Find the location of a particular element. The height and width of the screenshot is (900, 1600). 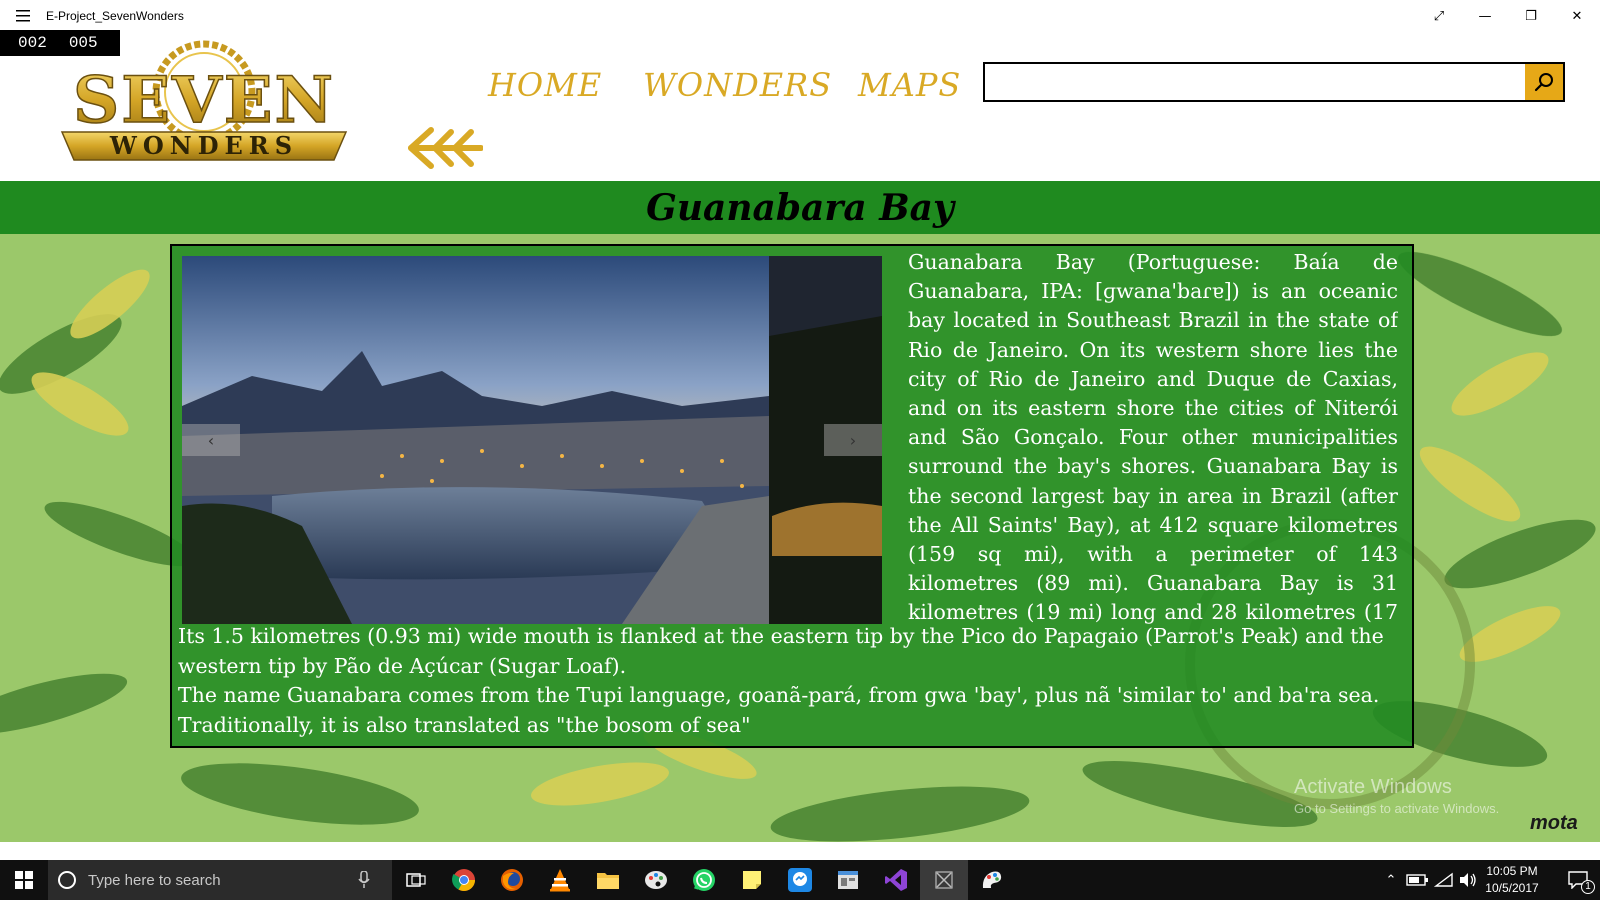

file-explorer-icon is located at coordinates (608, 880).